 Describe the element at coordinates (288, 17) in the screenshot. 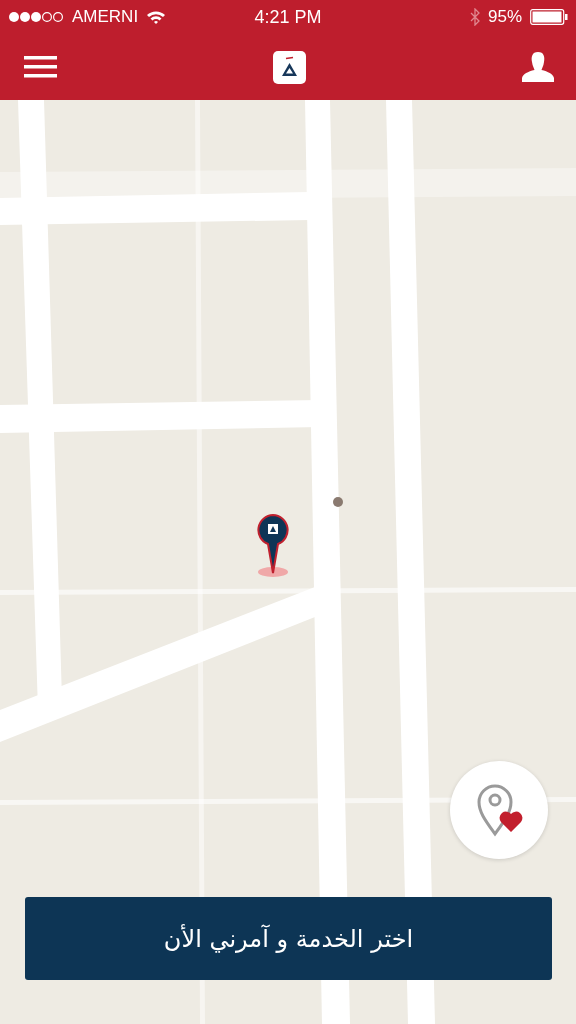

I see `status-time: 4:21 PM` at that location.